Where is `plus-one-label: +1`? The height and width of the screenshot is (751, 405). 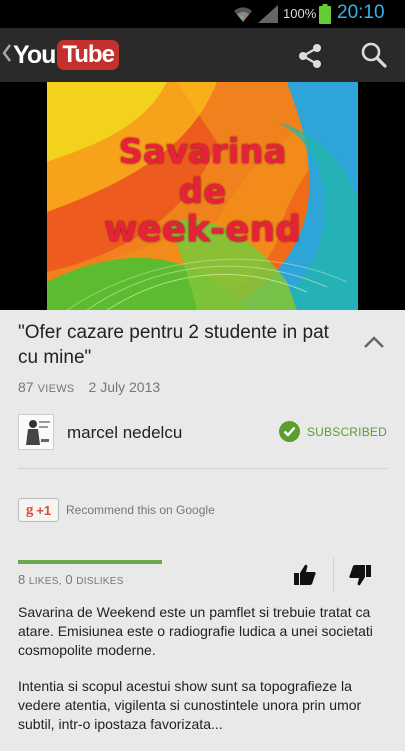 plus-one-label: +1 is located at coordinates (44, 510).